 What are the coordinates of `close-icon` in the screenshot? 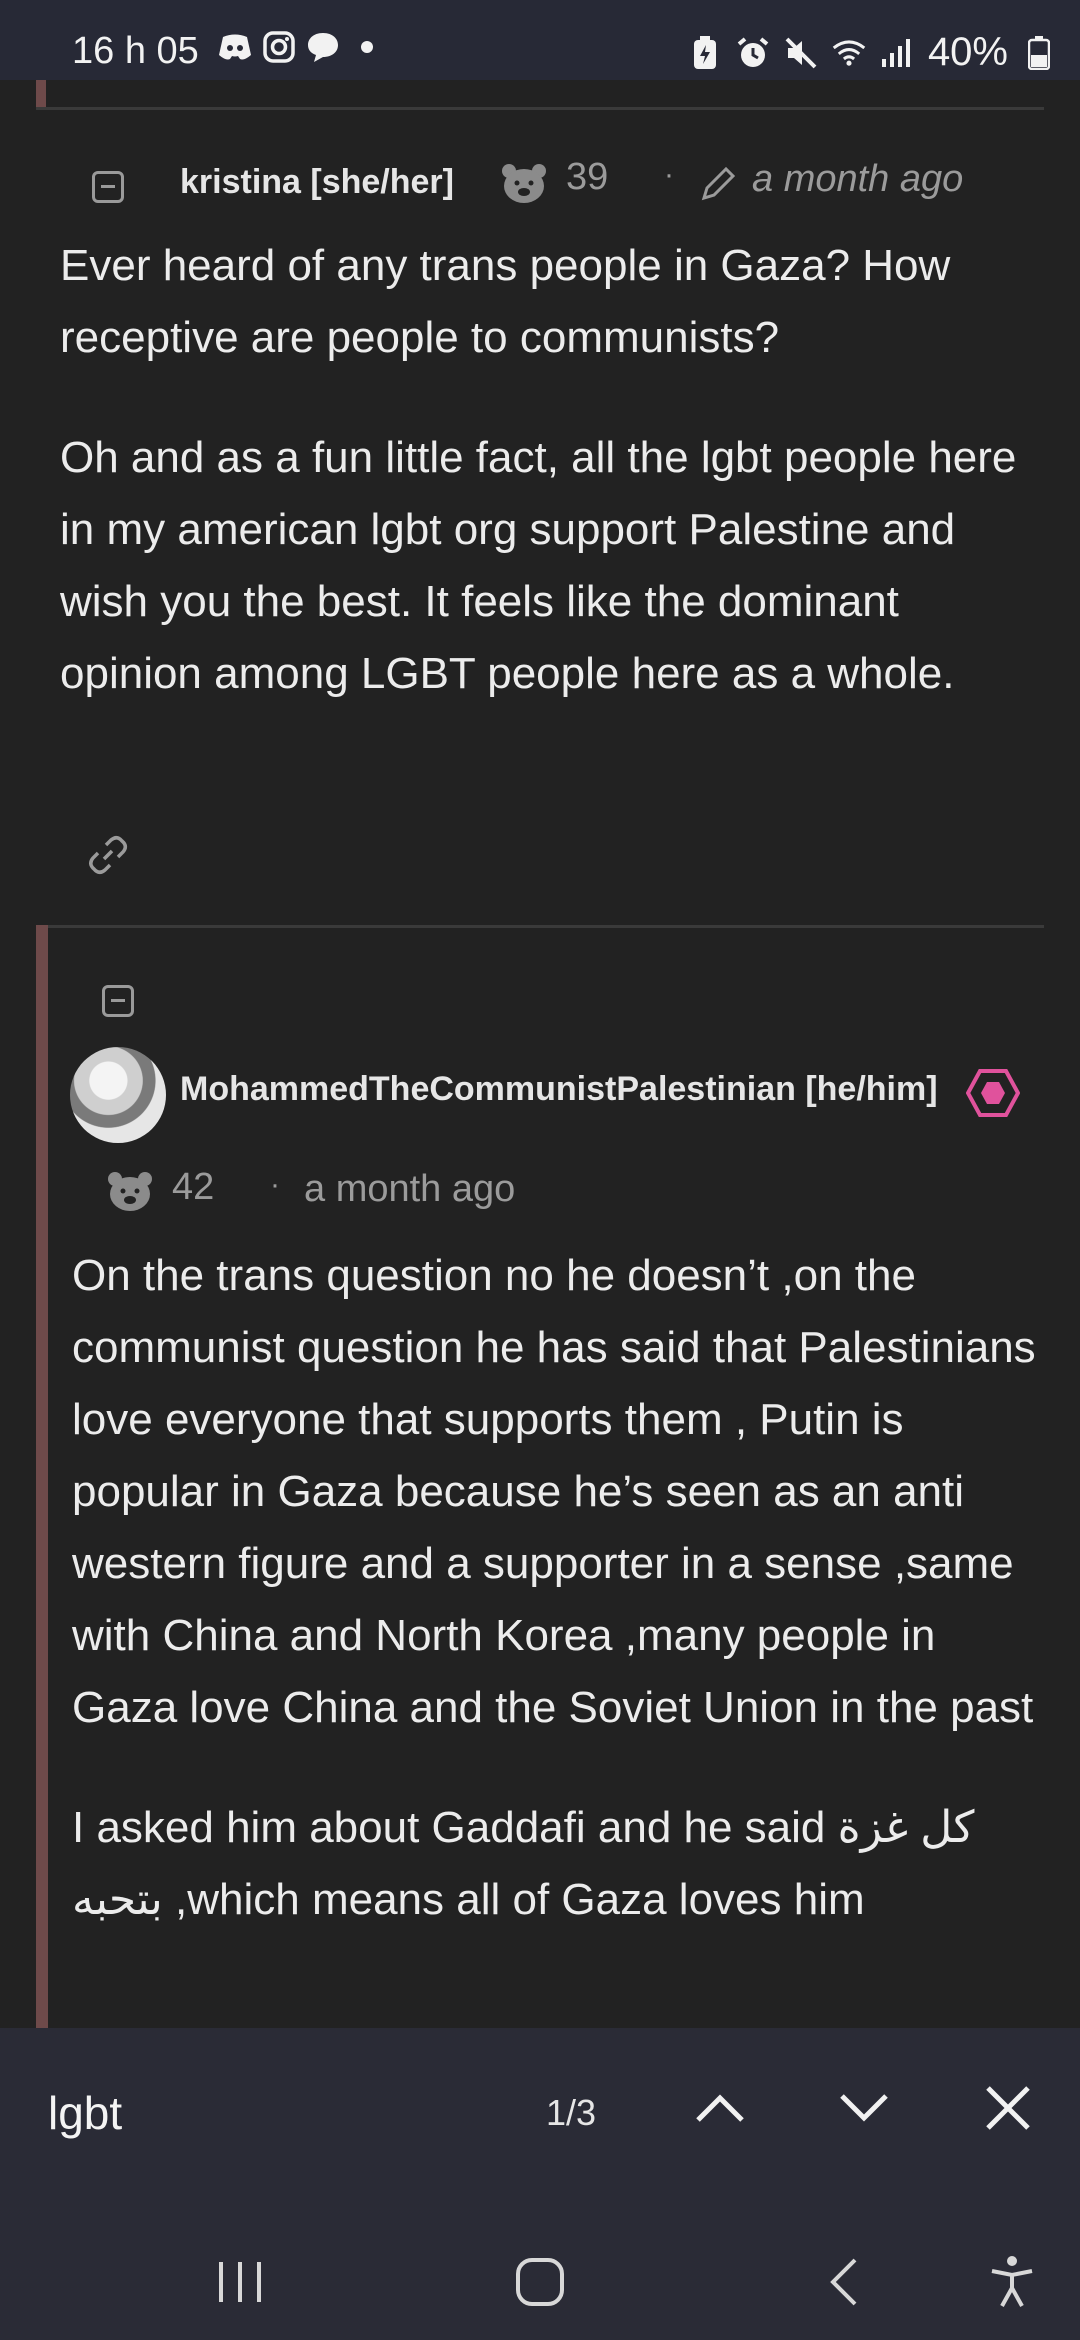 It's located at (1008, 2108).